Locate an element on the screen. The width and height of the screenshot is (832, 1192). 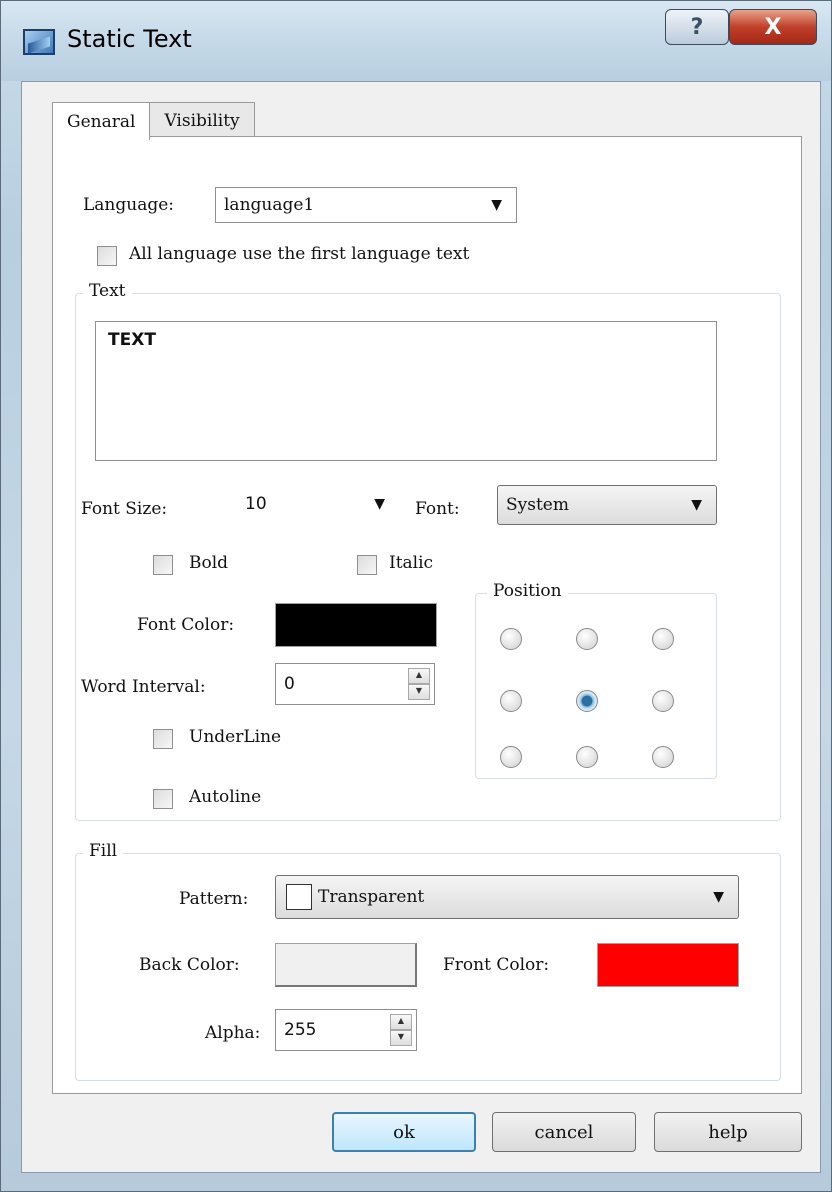
position-radio-top-left is located at coordinates (511, 639).